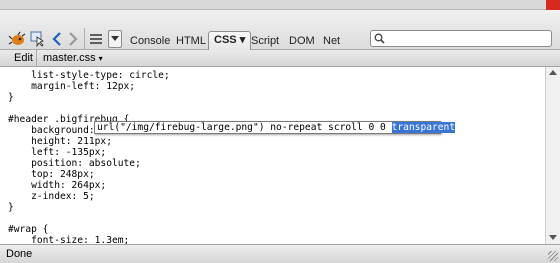 Image resolution: width=560 pixels, height=263 pixels. I want to click on tab-css: CSS ▾, so click(230, 40).